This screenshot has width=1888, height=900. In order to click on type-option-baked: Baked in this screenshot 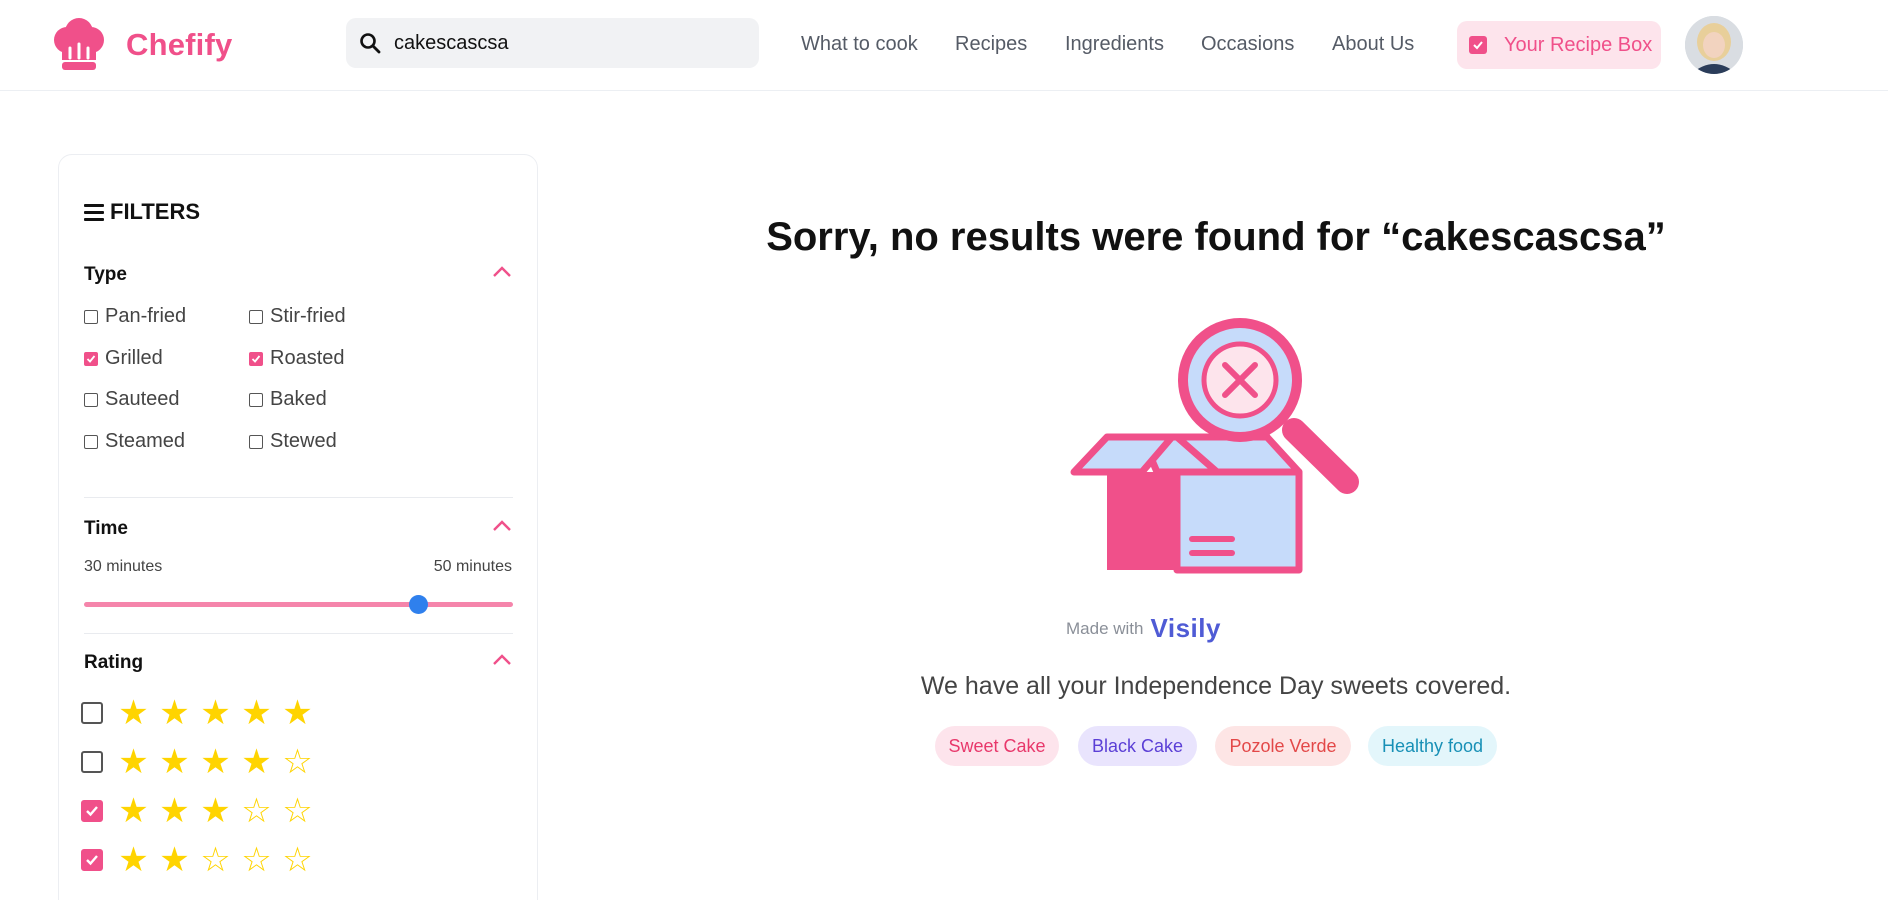, I will do `click(288, 399)`.